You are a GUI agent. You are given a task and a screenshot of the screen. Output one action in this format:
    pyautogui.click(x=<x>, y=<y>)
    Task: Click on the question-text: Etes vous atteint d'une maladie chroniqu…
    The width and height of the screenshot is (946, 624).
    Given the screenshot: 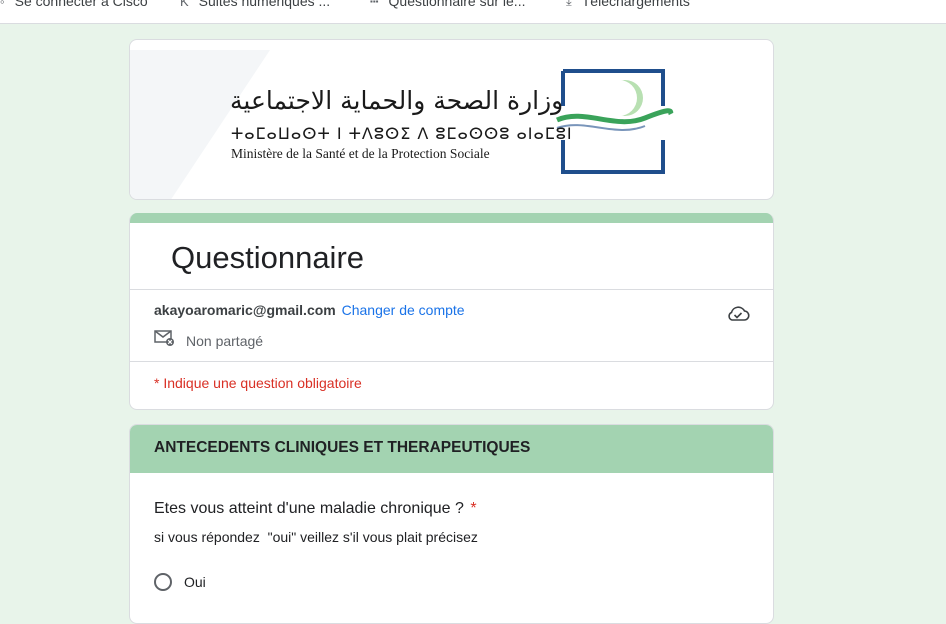 What is the action you would take?
    pyautogui.click(x=309, y=508)
    